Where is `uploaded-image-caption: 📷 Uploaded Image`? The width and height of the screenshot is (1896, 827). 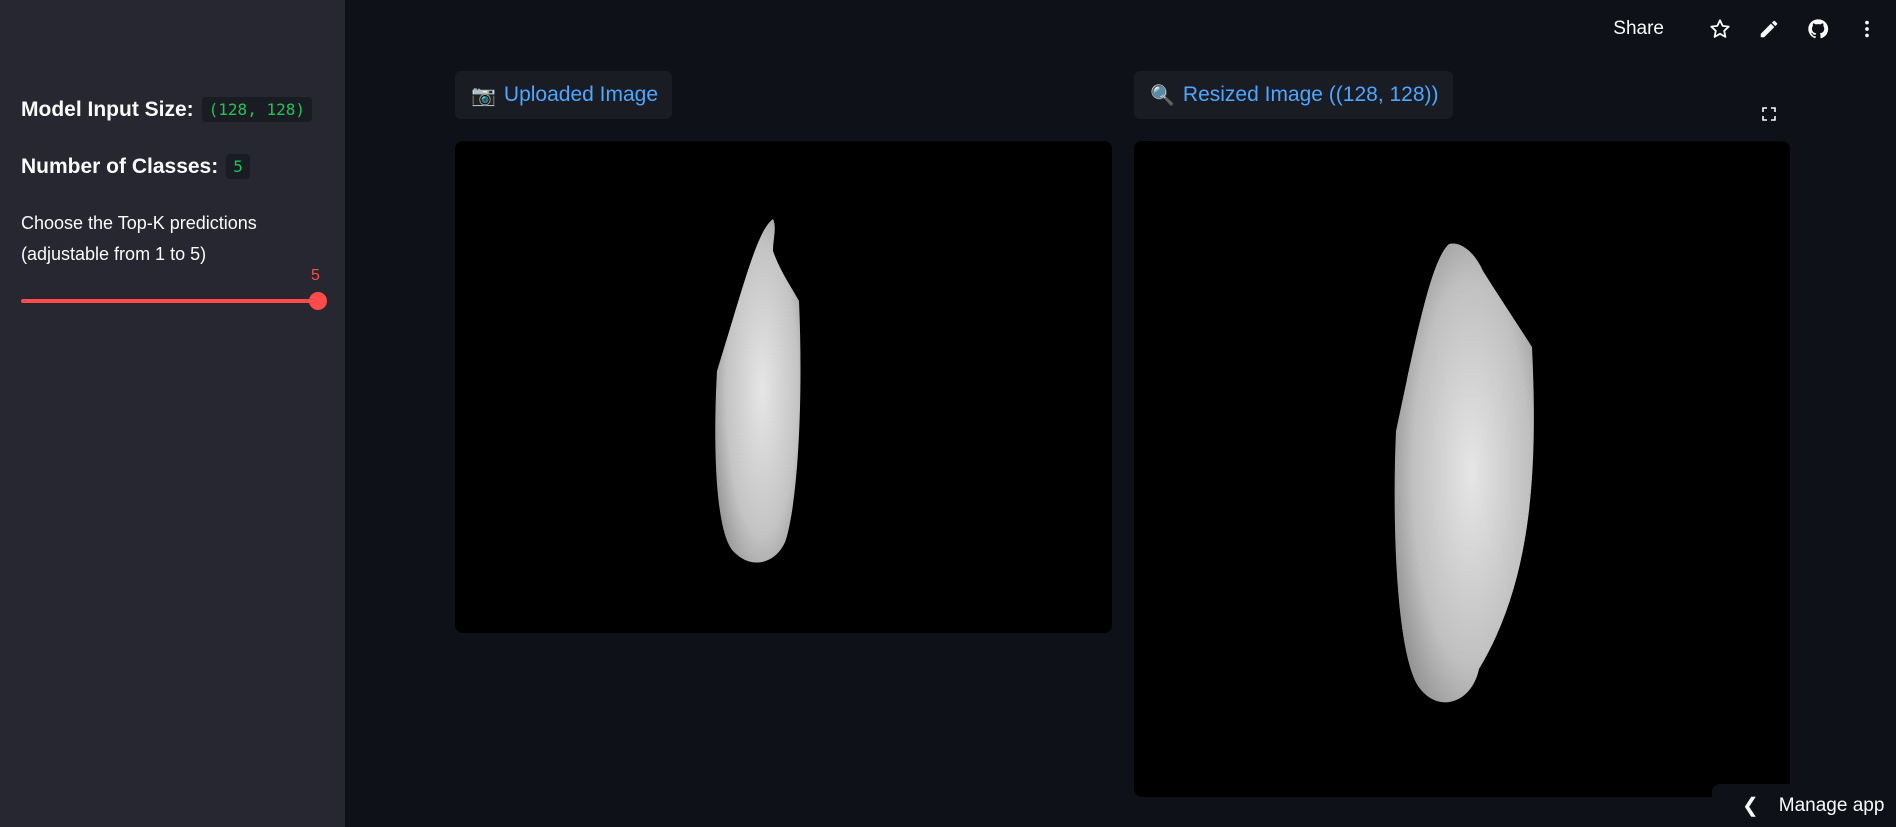
uploaded-image-caption: 📷 Uploaded Image is located at coordinates (564, 95).